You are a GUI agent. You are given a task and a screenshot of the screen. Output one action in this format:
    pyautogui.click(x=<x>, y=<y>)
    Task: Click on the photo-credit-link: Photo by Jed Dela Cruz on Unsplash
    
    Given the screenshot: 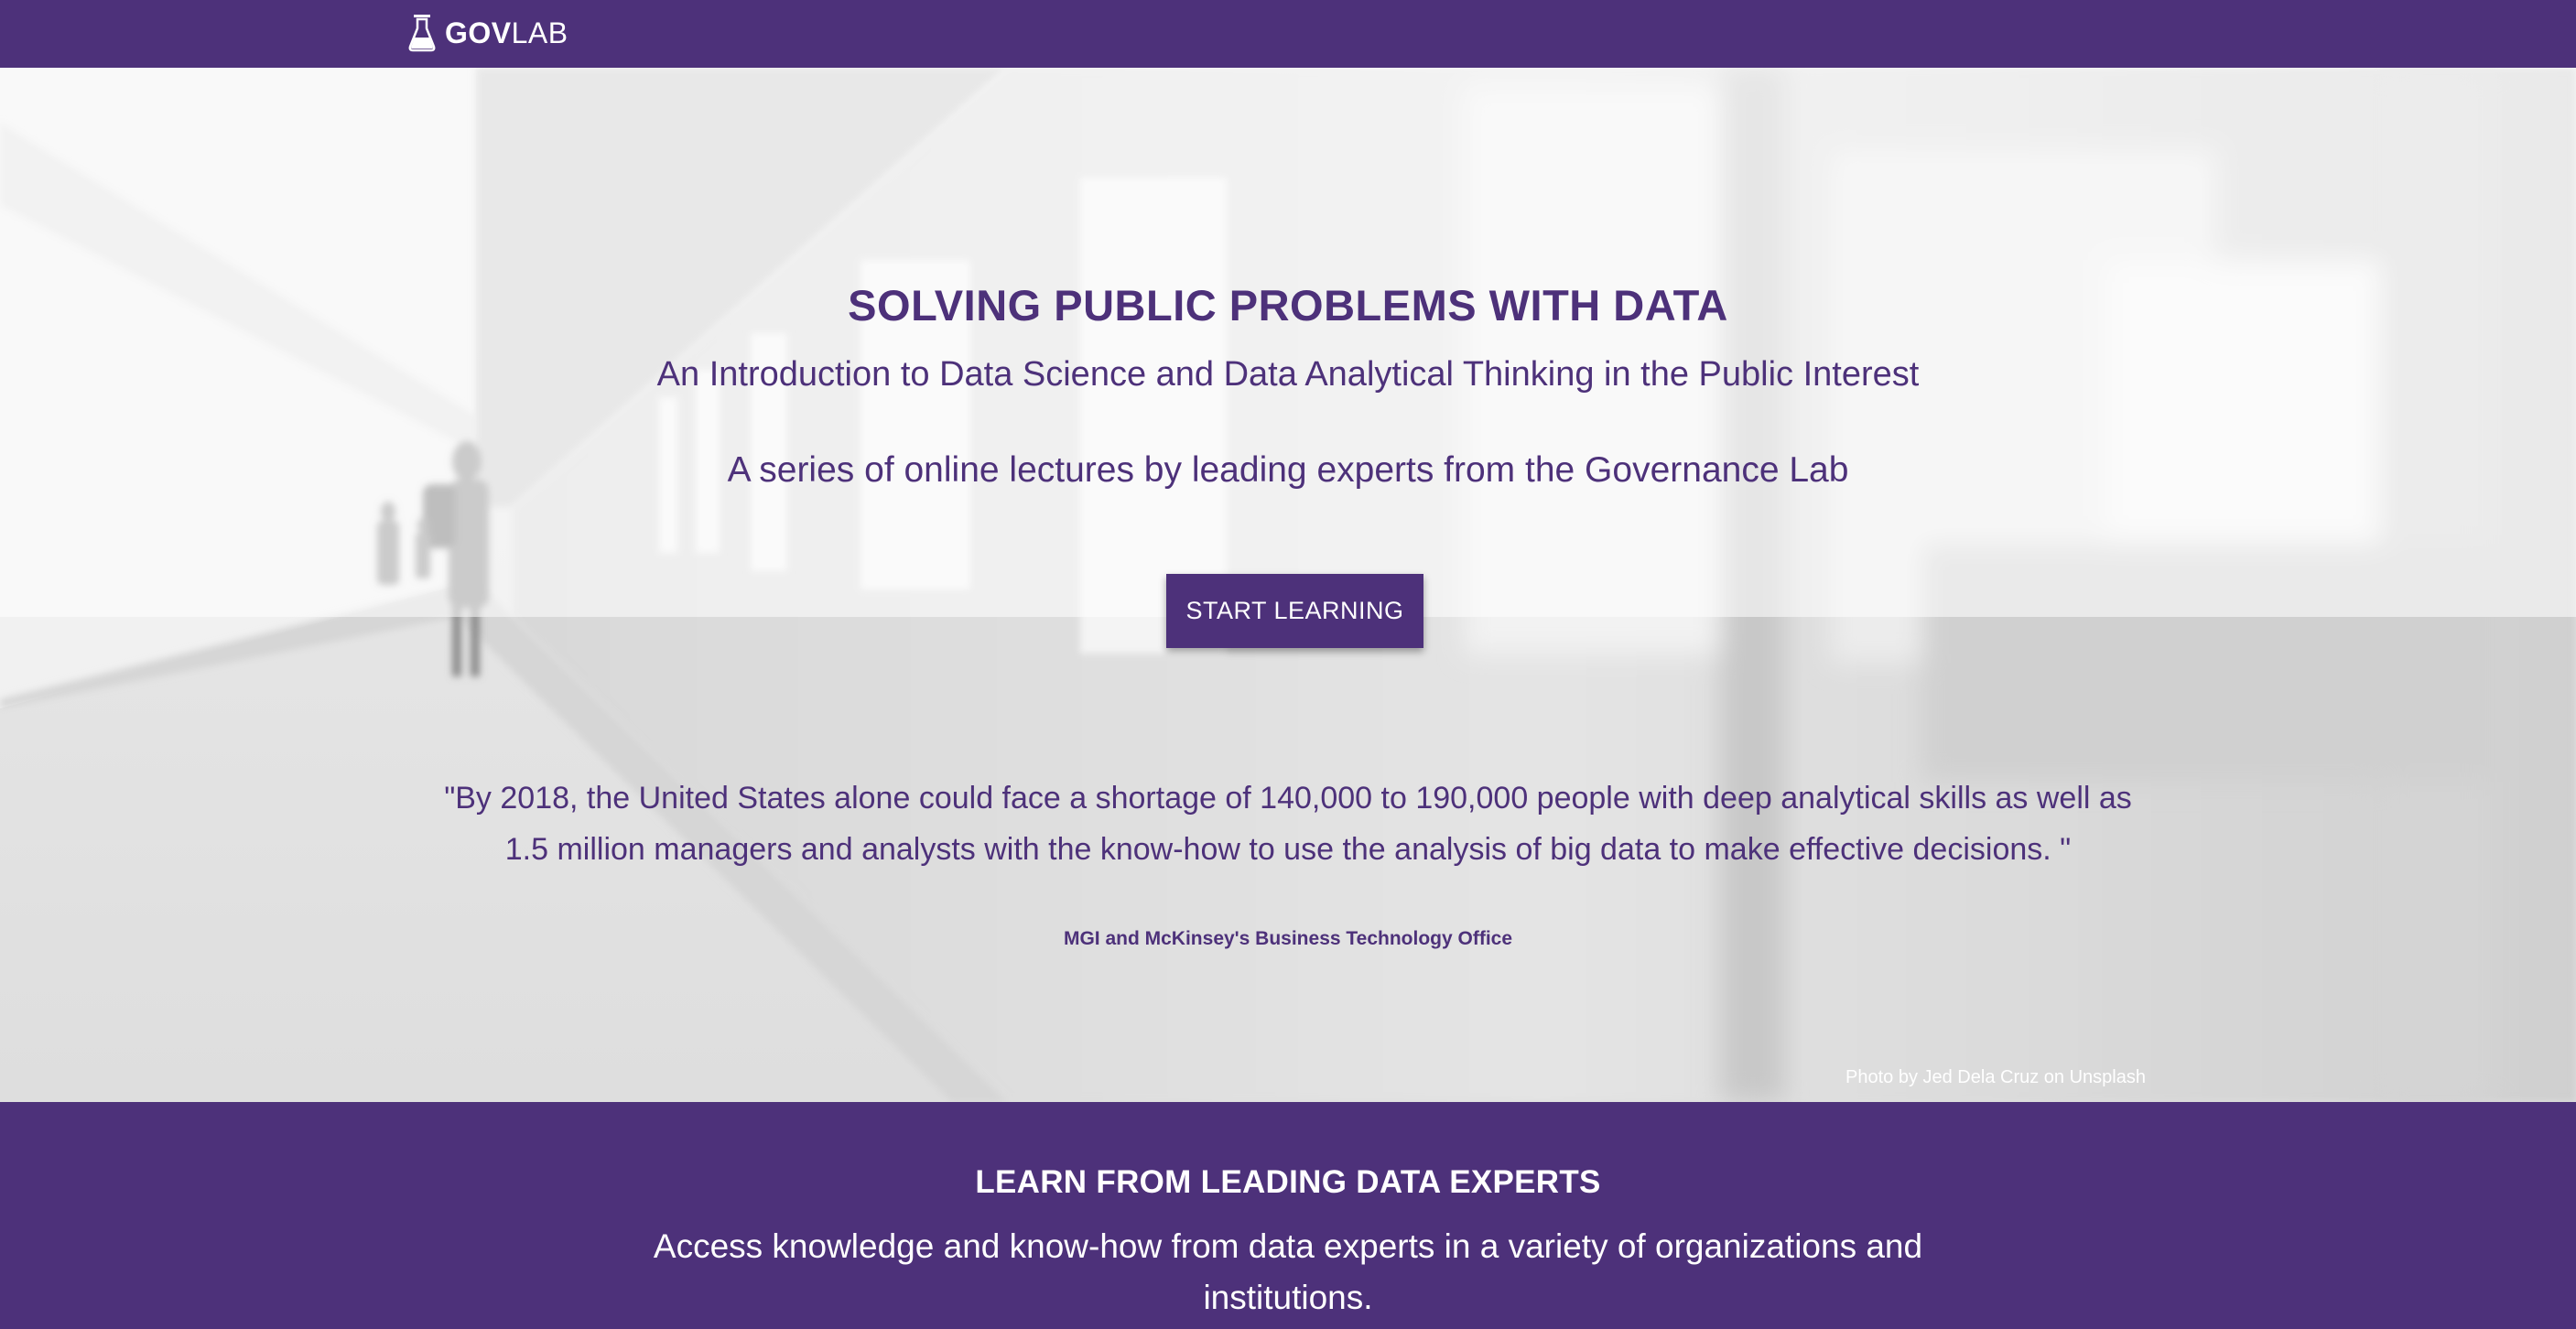 What is the action you would take?
    pyautogui.click(x=2010, y=1077)
    